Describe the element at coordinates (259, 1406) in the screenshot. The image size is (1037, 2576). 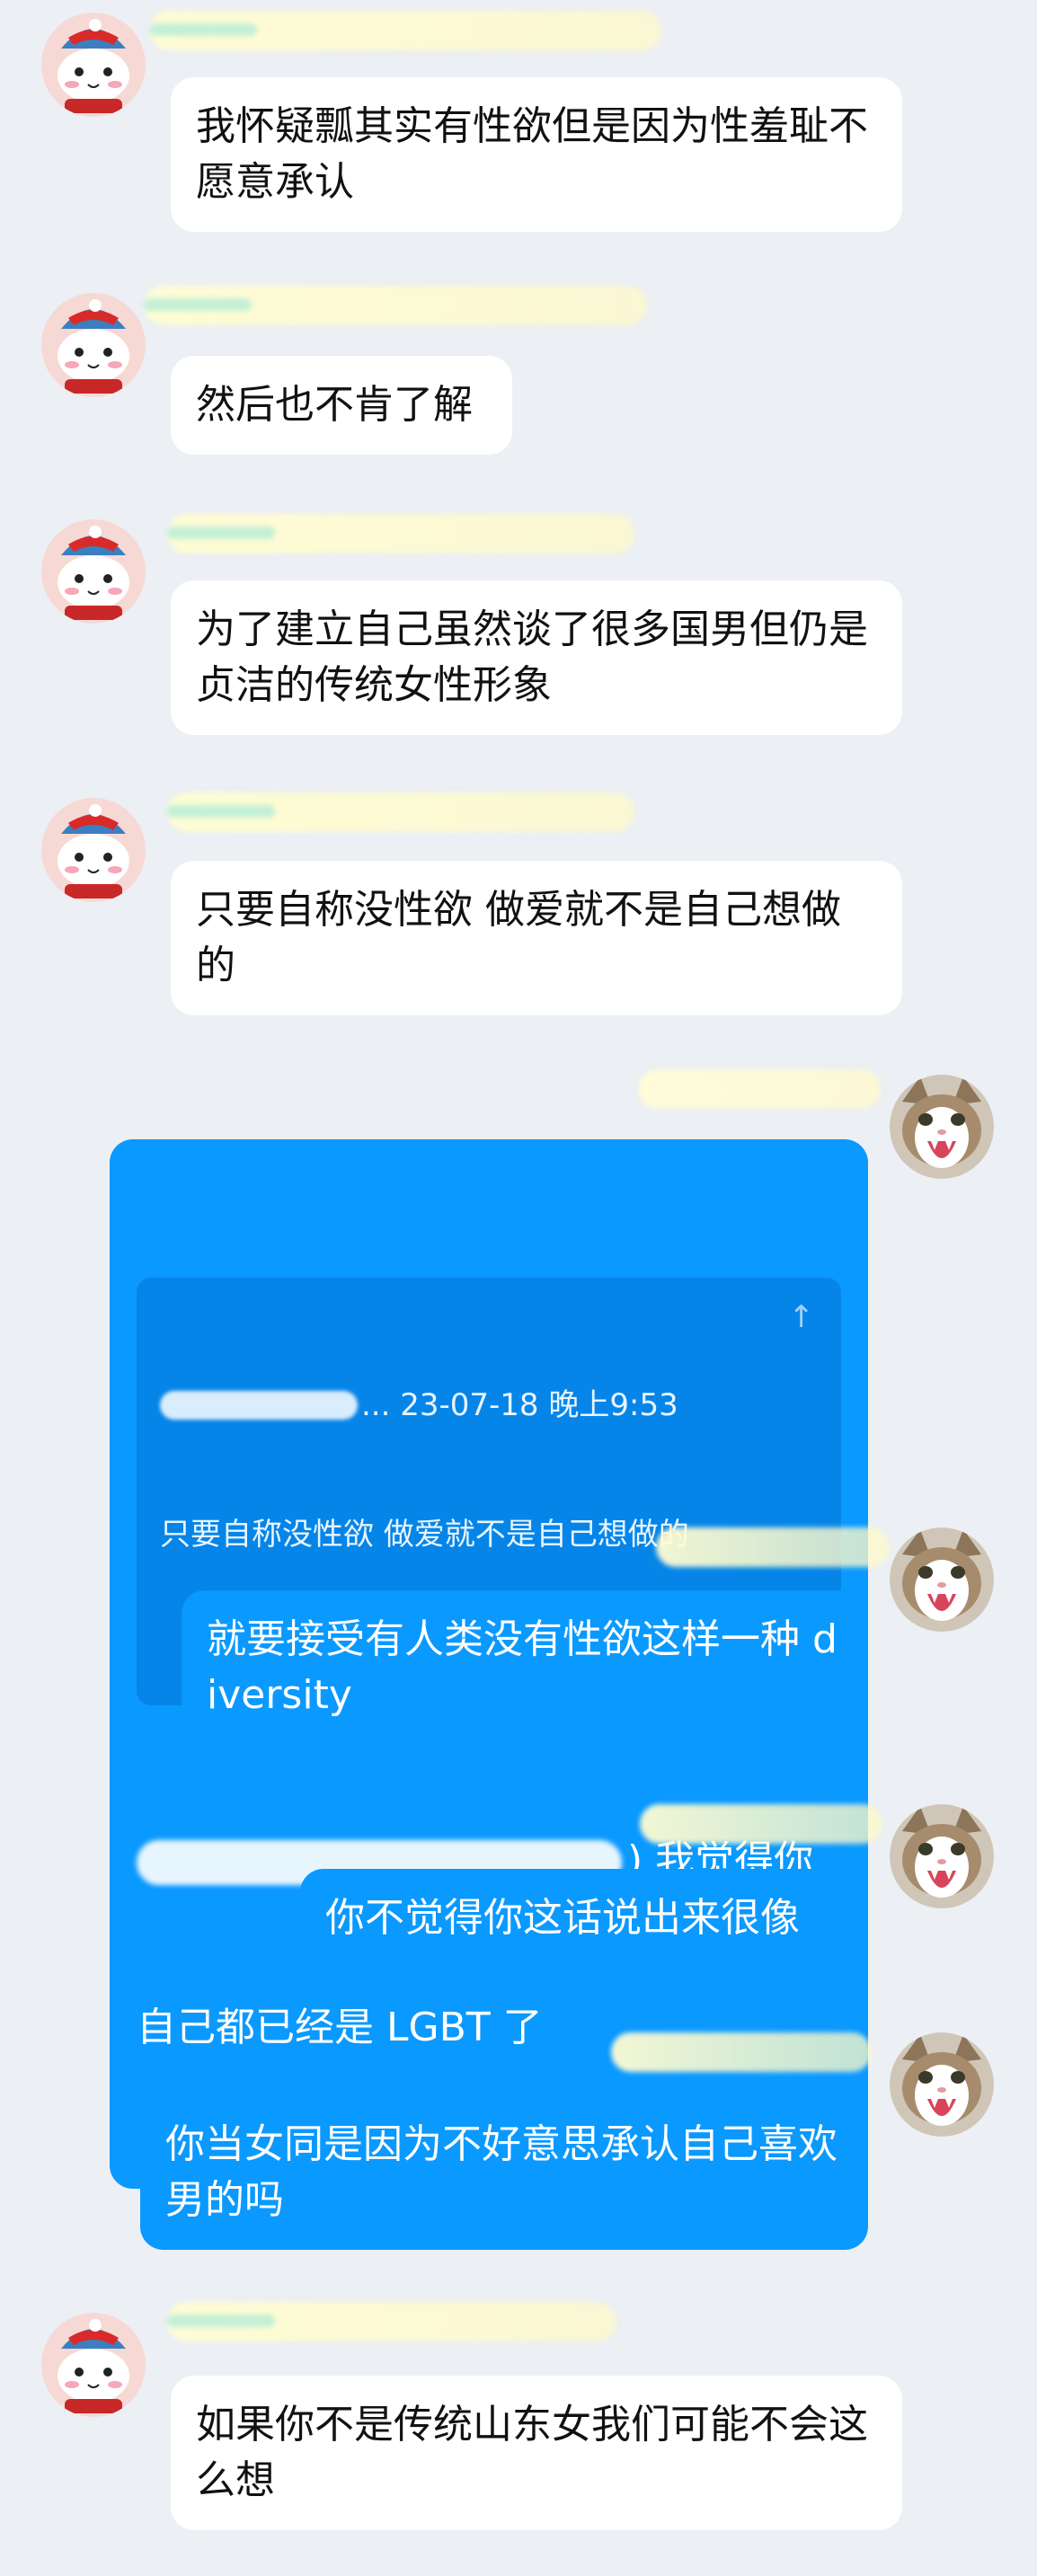
I see `quoted-sender-redacted` at that location.